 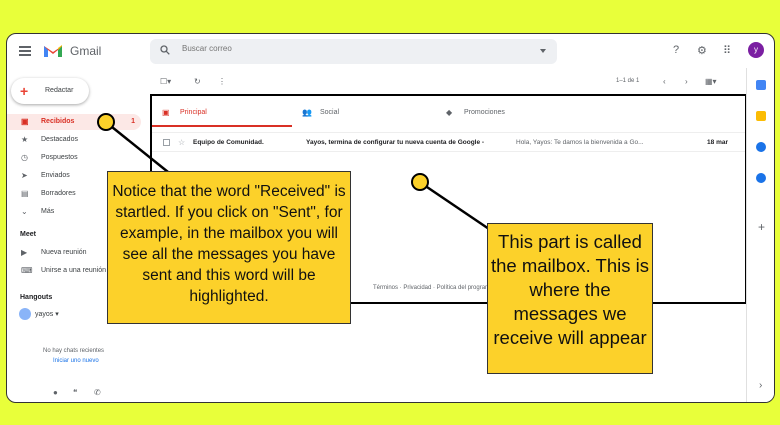 I want to click on callout-marker-right, so click(x=420, y=182).